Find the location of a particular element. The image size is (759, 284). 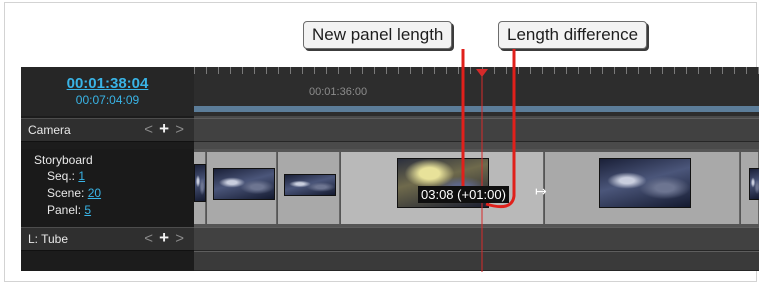

callout-new-panel-length-text: New panel length is located at coordinates (378, 34).